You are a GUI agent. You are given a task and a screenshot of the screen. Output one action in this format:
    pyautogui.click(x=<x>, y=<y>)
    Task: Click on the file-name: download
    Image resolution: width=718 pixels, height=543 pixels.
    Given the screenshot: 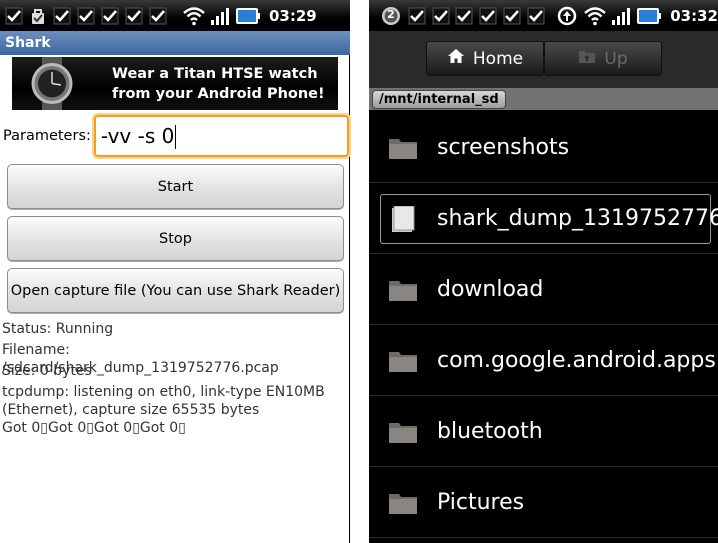 What is the action you would take?
    pyautogui.click(x=490, y=289)
    